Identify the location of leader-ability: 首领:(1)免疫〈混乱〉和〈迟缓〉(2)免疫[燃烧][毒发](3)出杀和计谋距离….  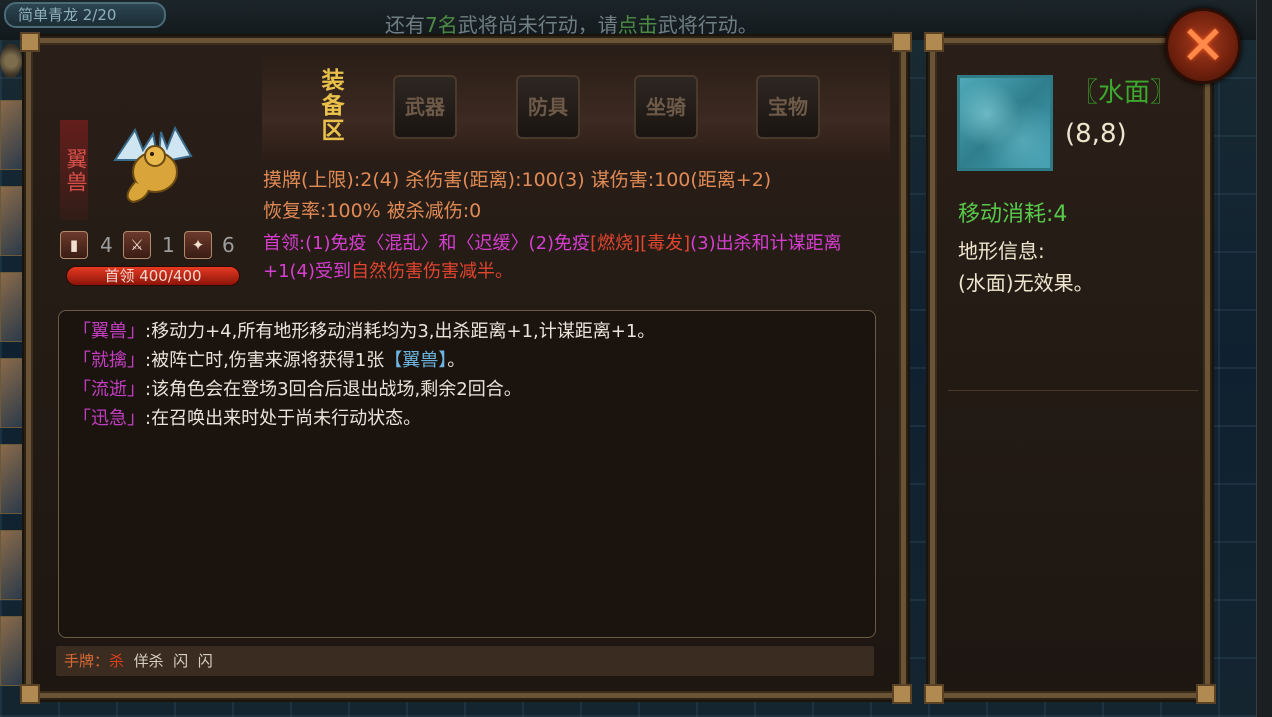
(578, 258).